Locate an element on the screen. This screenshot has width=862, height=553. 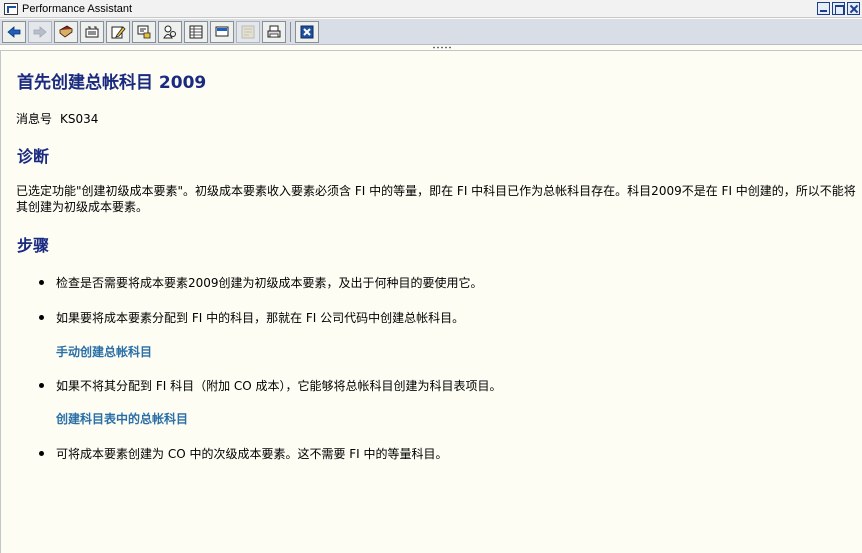
print-button is located at coordinates (274, 31).